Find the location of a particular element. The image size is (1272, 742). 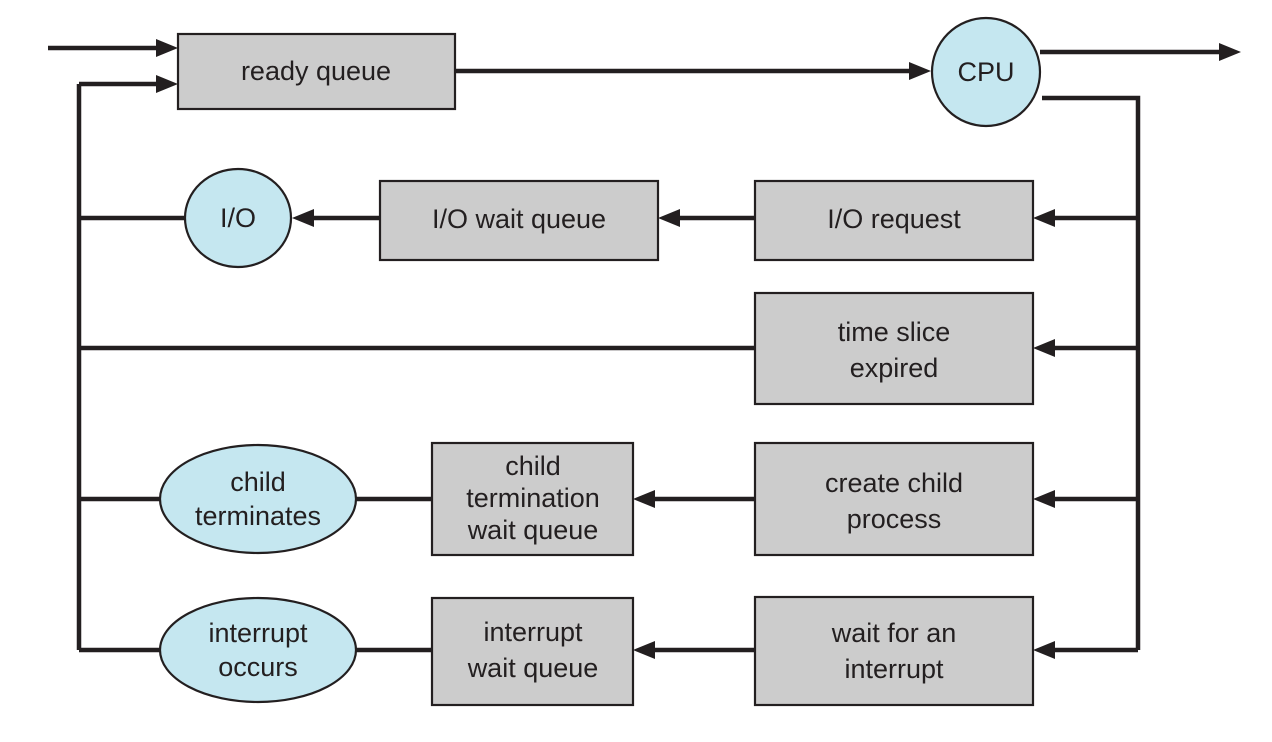

edge-ready-queue-to-cpu is located at coordinates (693, 71).